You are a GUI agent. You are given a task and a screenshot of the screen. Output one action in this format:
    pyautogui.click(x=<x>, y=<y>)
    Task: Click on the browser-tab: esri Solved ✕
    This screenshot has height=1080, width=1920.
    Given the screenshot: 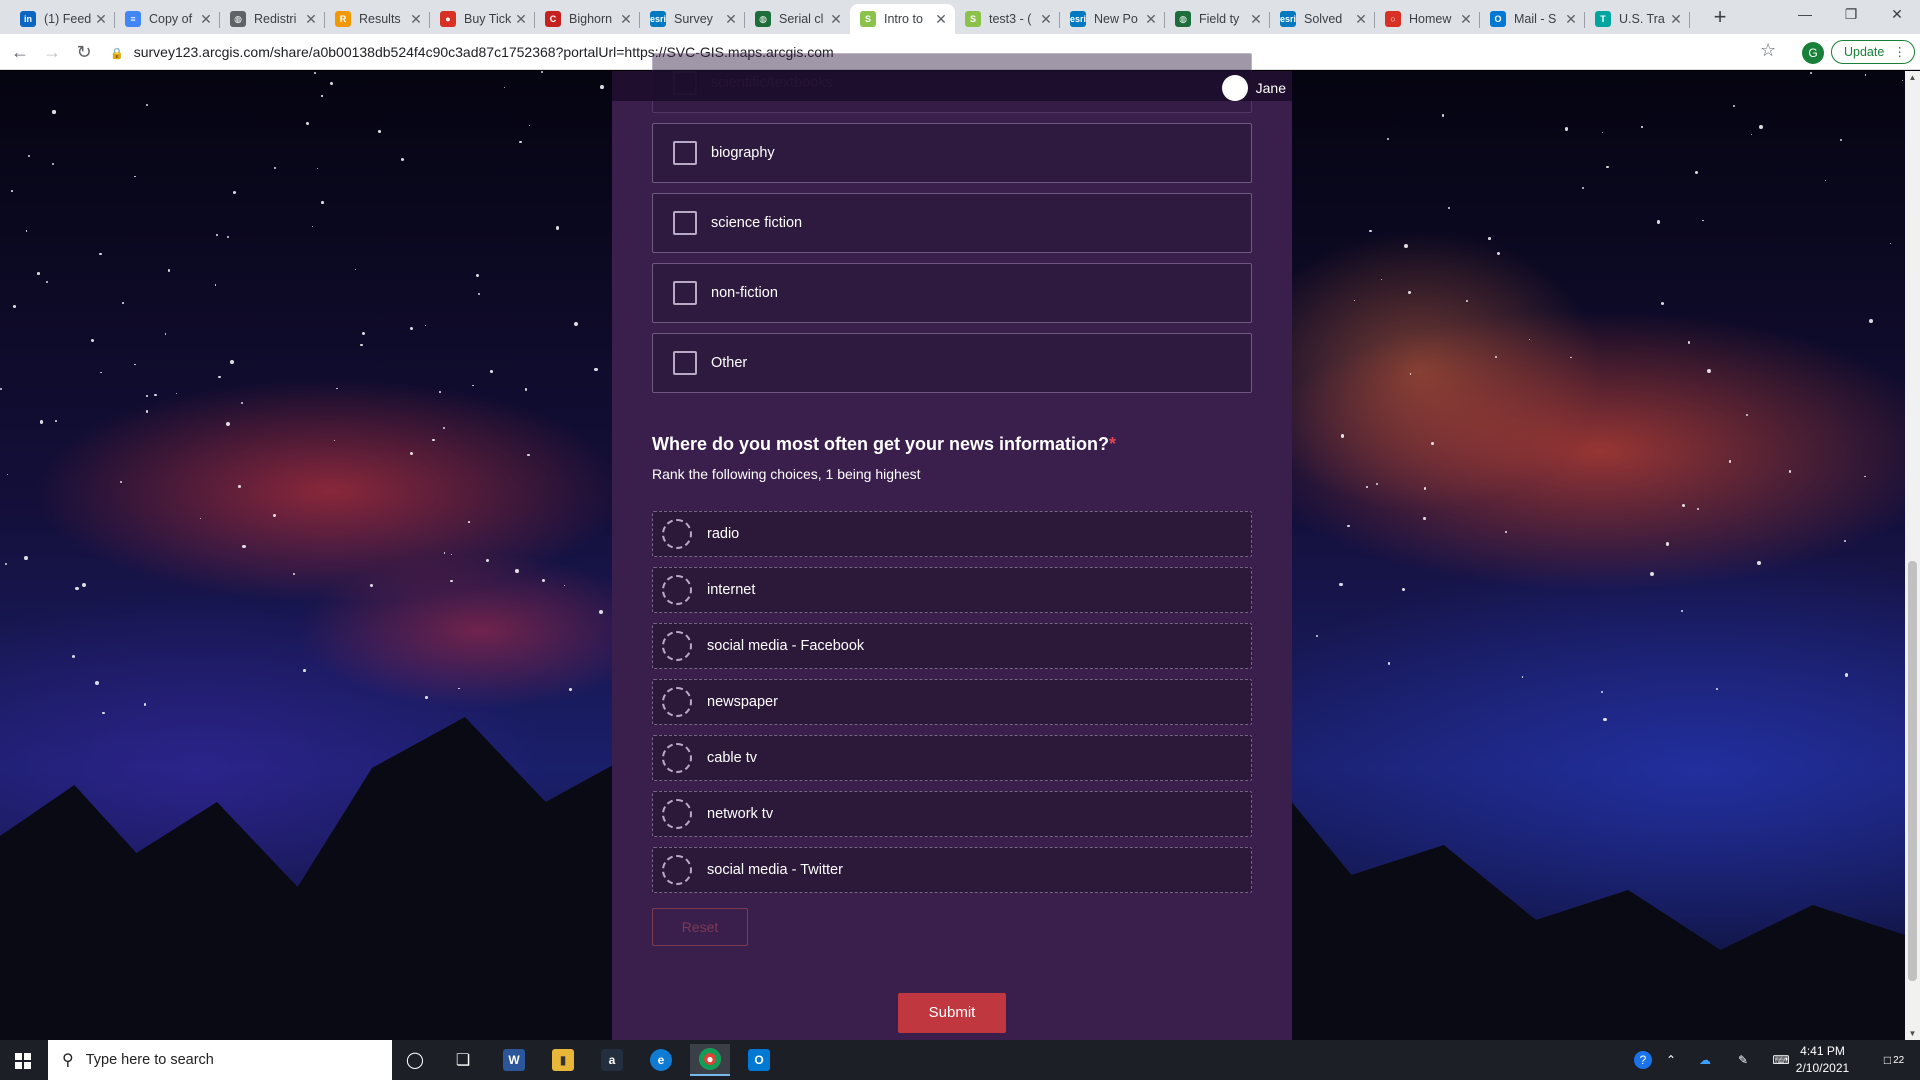 What is the action you would take?
    pyautogui.click(x=1322, y=19)
    